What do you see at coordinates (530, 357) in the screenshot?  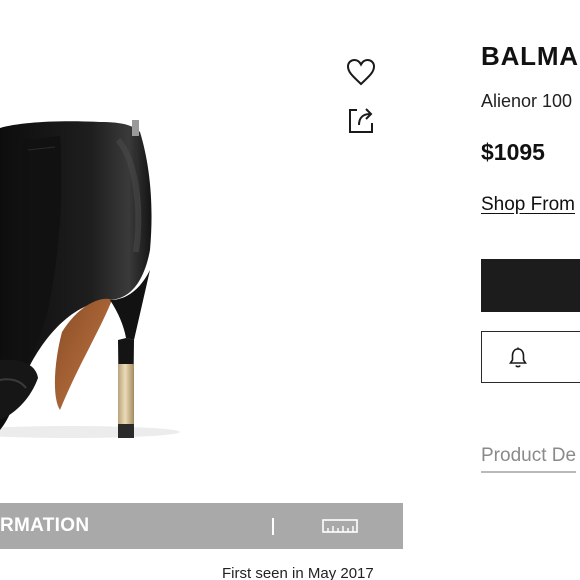 I see `price-alert-button` at bounding box center [530, 357].